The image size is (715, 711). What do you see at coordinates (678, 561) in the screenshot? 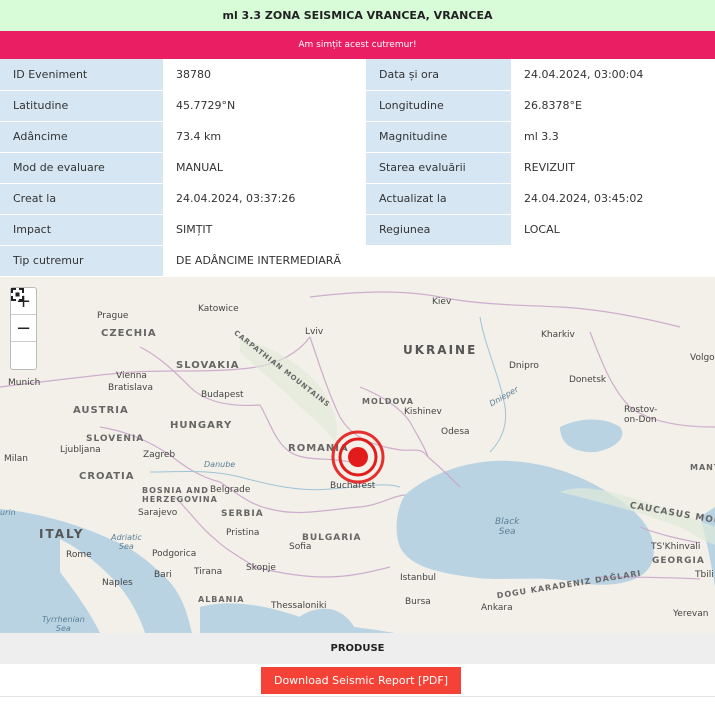
I see `map-label-georgia: GEORGIA` at bounding box center [678, 561].